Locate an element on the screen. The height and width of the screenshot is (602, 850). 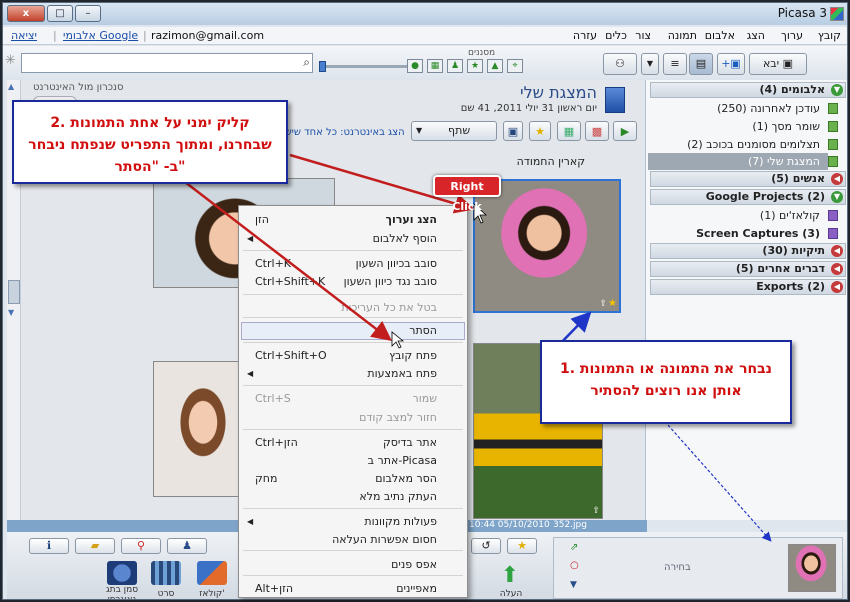
mouse-cursor-icon is located at coordinates (398, 340).